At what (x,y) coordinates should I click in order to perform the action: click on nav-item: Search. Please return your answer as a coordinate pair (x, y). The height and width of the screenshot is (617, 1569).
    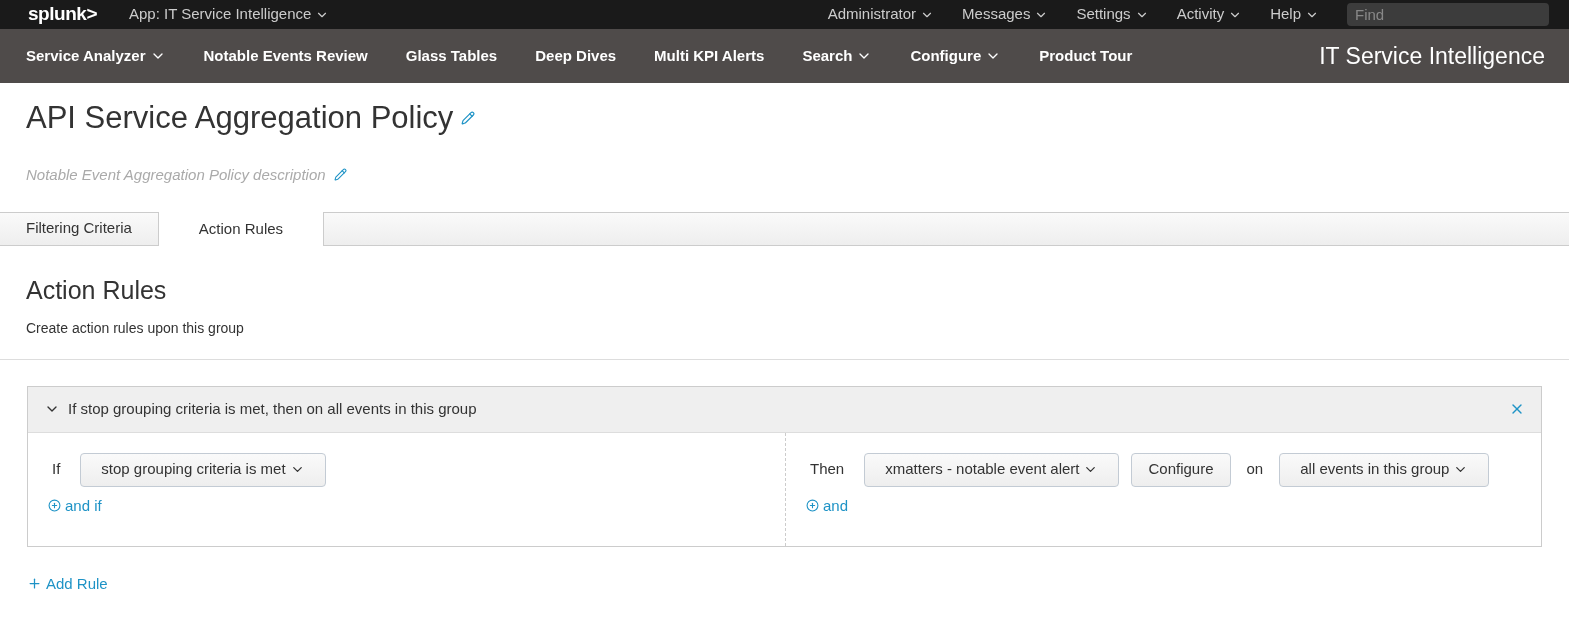
    Looking at the image, I should click on (837, 56).